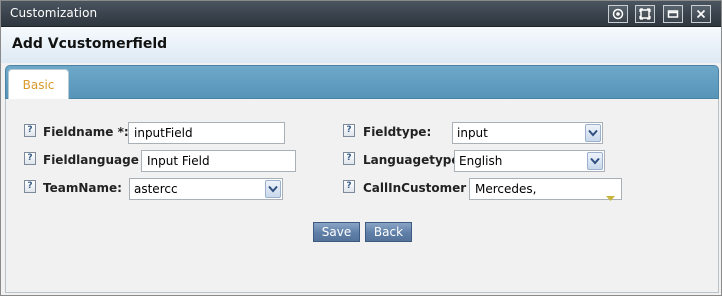 The image size is (722, 296). What do you see at coordinates (545, 189) in the screenshot?
I see `callincustomer-combo: Mercedes,` at bounding box center [545, 189].